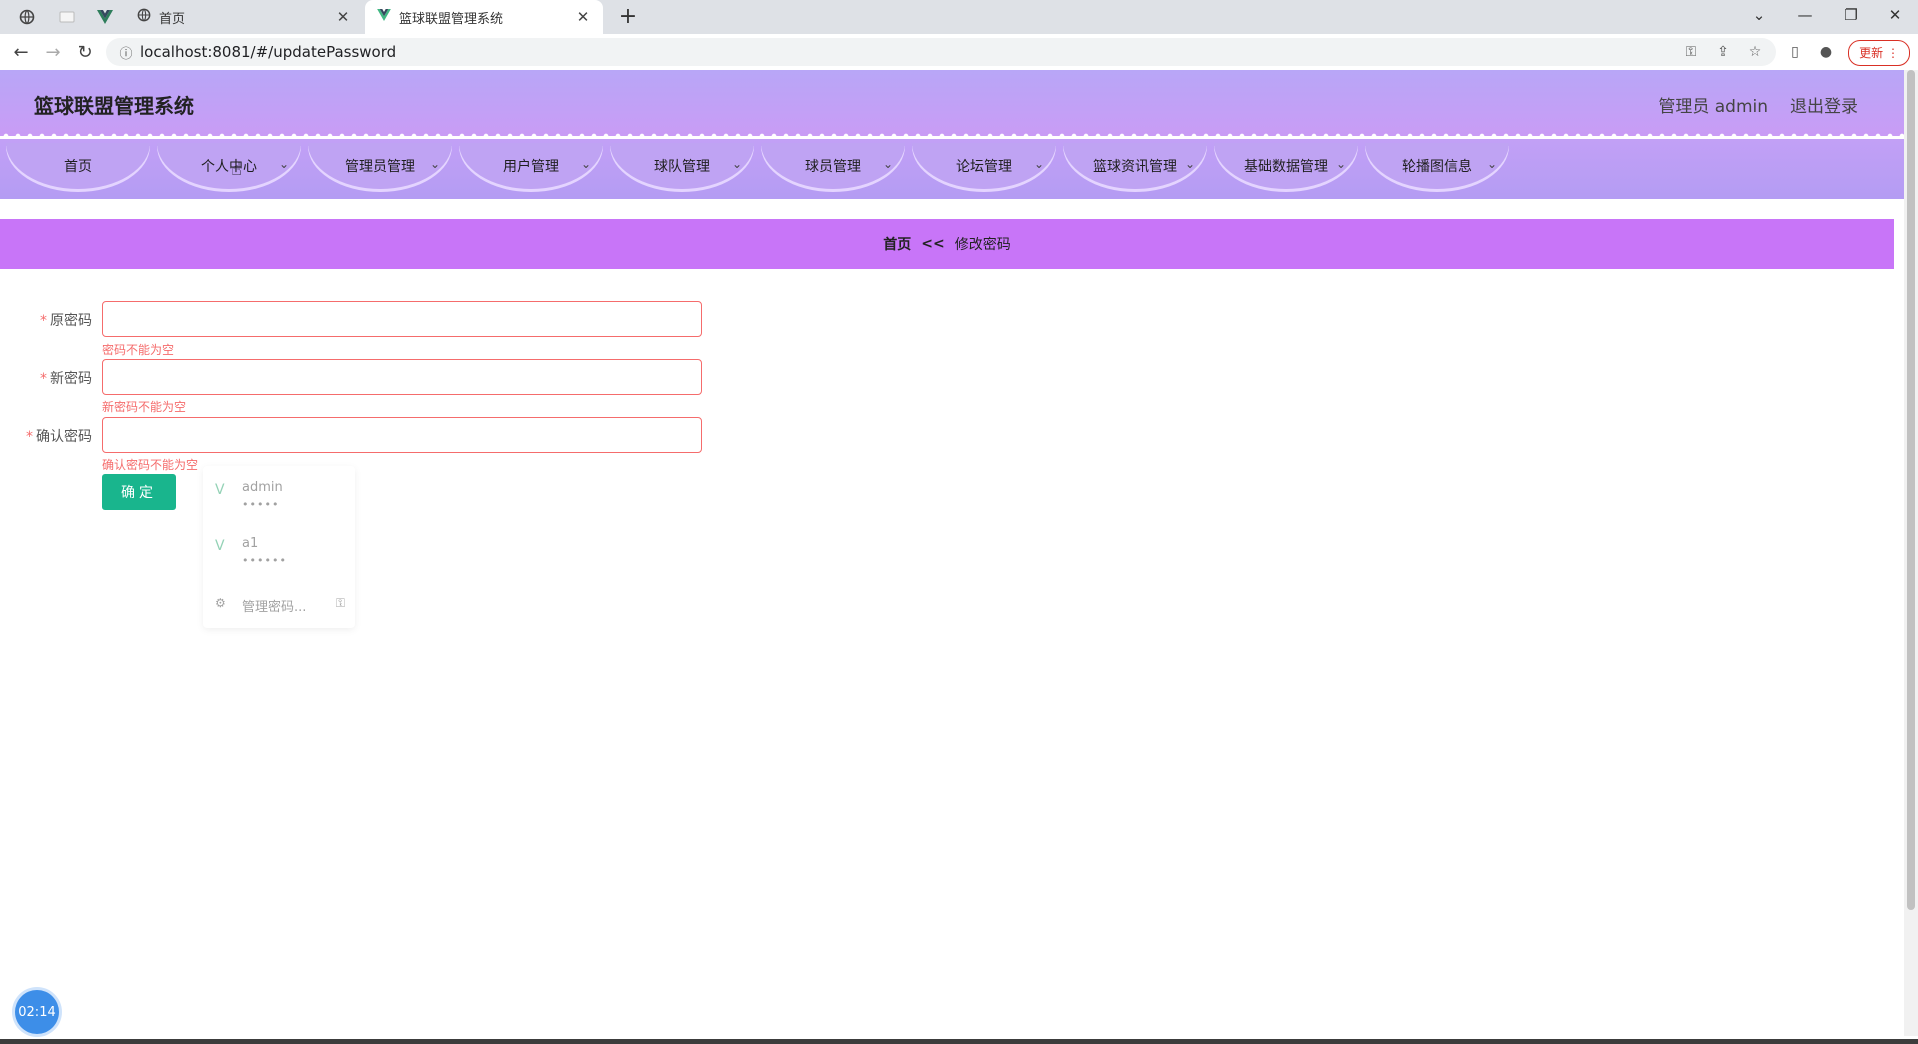 The height and width of the screenshot is (1044, 1918). What do you see at coordinates (64, 437) in the screenshot?
I see `field-label-text: 确认密码` at bounding box center [64, 437].